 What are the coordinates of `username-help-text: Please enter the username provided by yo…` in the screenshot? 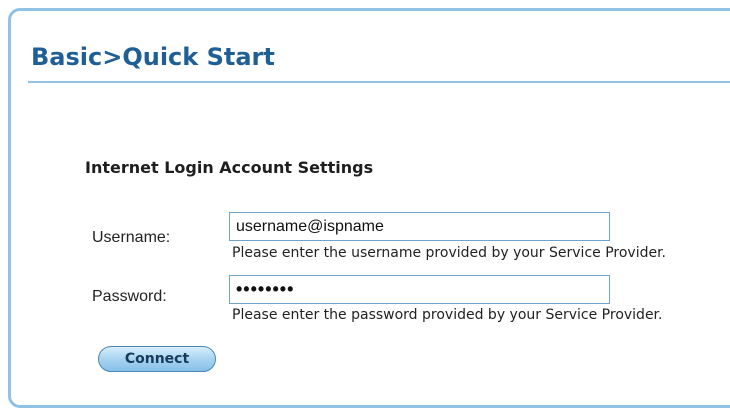 It's located at (449, 253).